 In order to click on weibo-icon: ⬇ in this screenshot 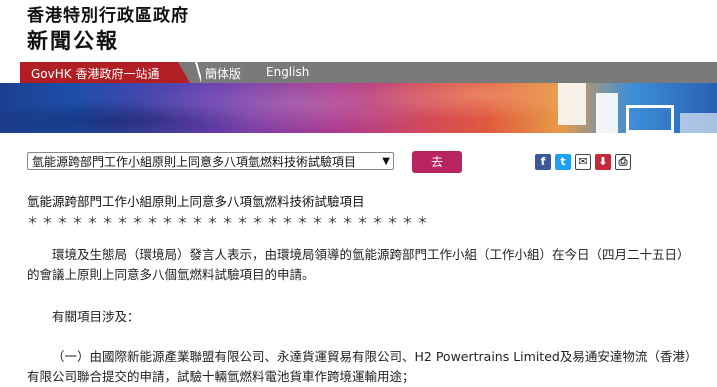, I will do `click(603, 162)`.